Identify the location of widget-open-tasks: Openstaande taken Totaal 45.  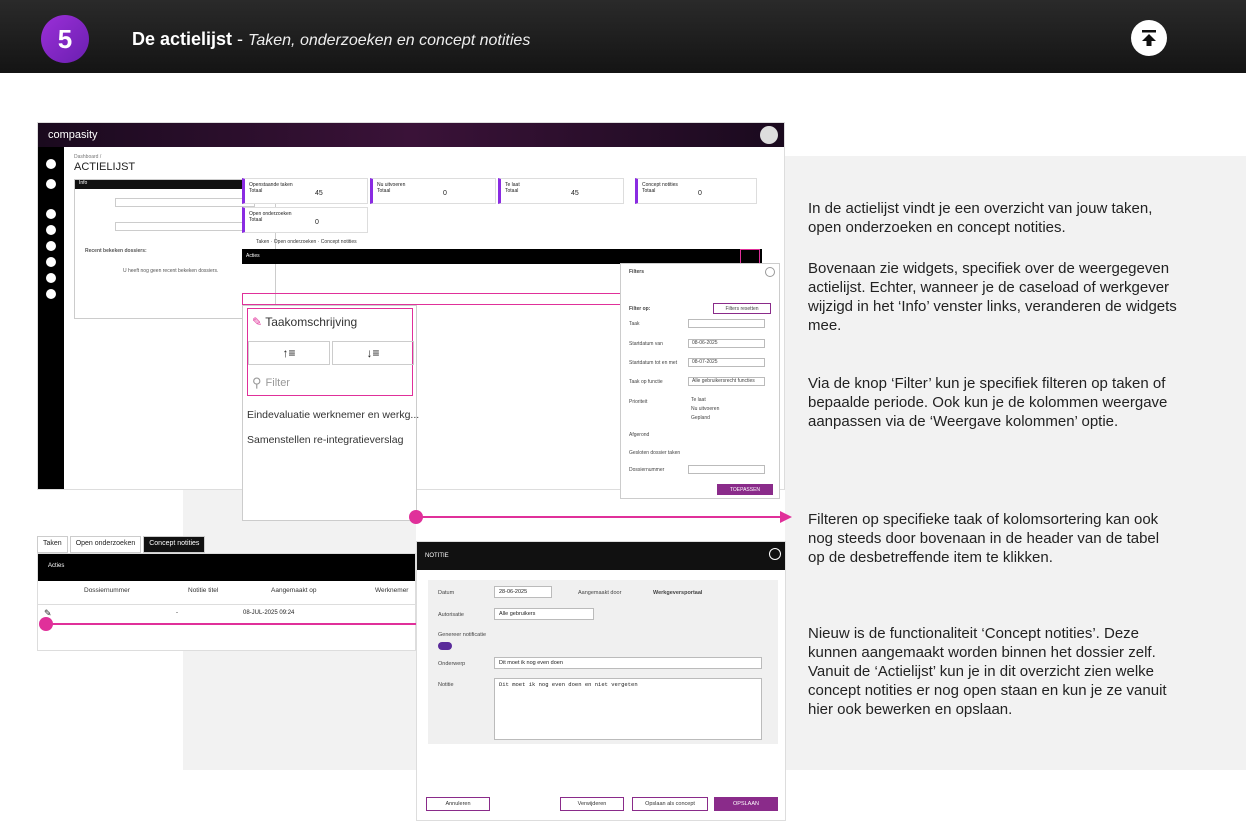
(305, 191).